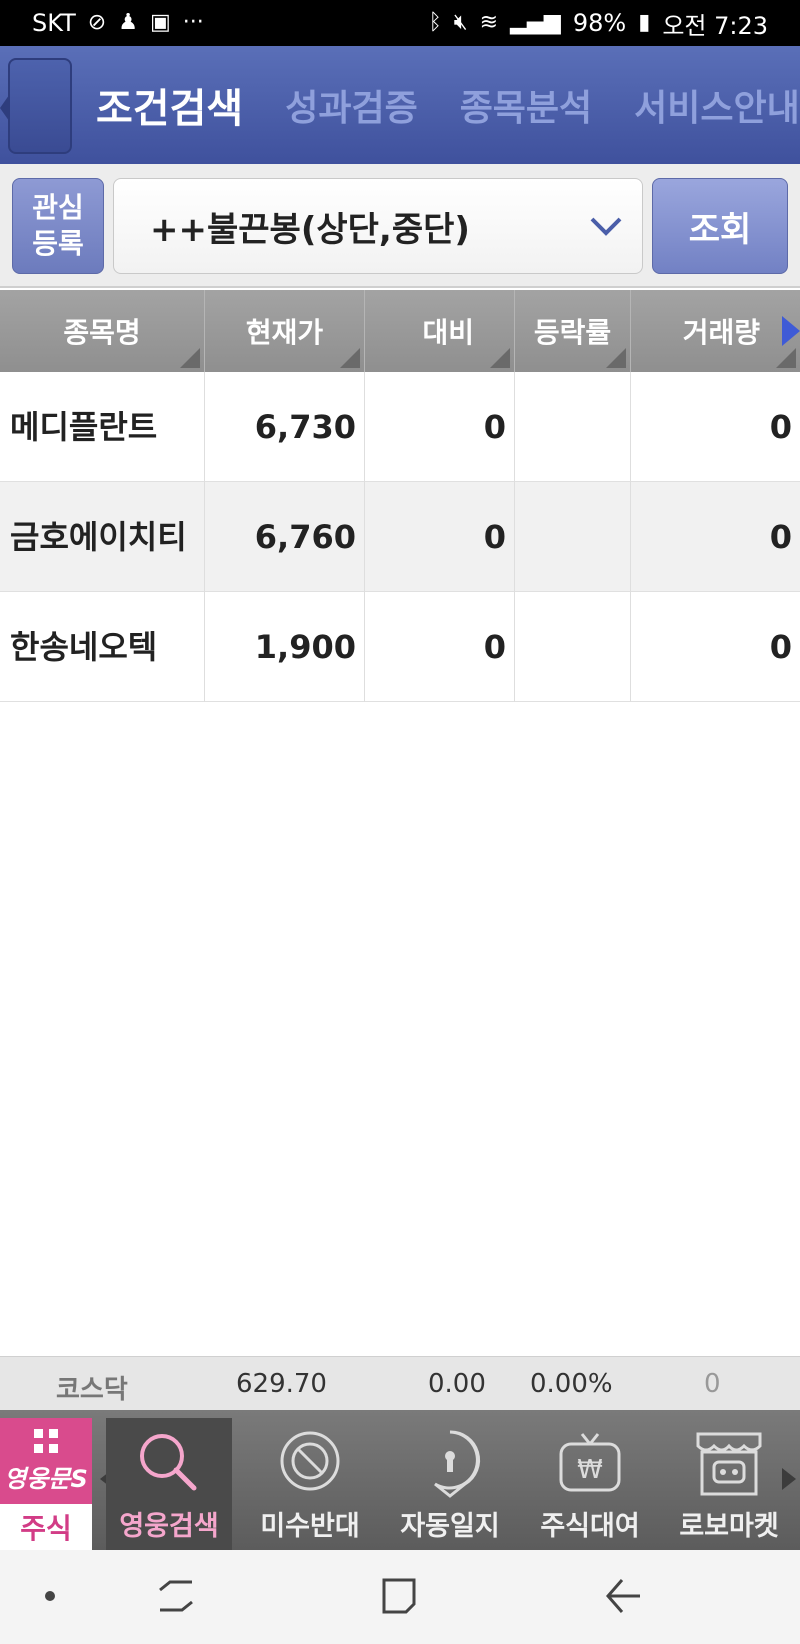 This screenshot has width=800, height=1644. I want to click on brand-logo: 영웅문S, so click(46, 1461).